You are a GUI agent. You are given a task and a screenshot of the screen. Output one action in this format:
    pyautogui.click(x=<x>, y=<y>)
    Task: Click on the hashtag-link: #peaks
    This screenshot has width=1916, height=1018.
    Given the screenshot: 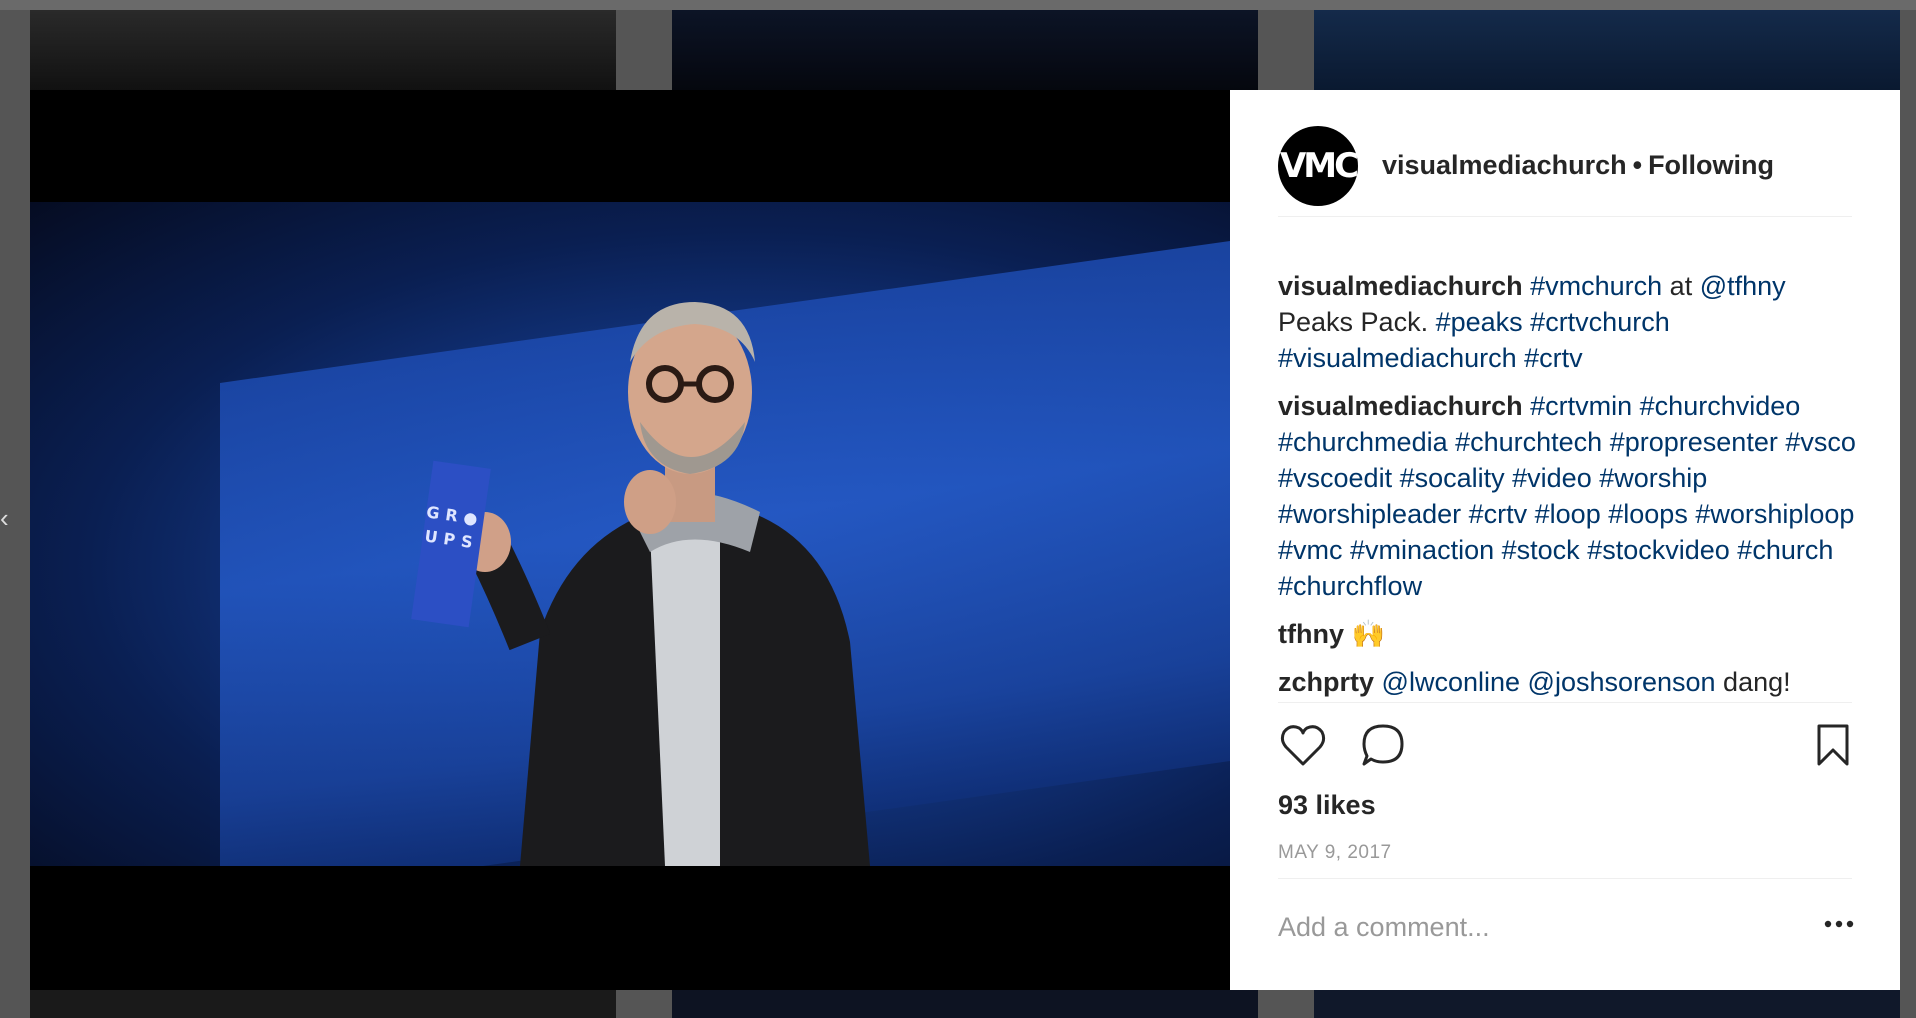 What is the action you would take?
    pyautogui.click(x=1479, y=322)
    